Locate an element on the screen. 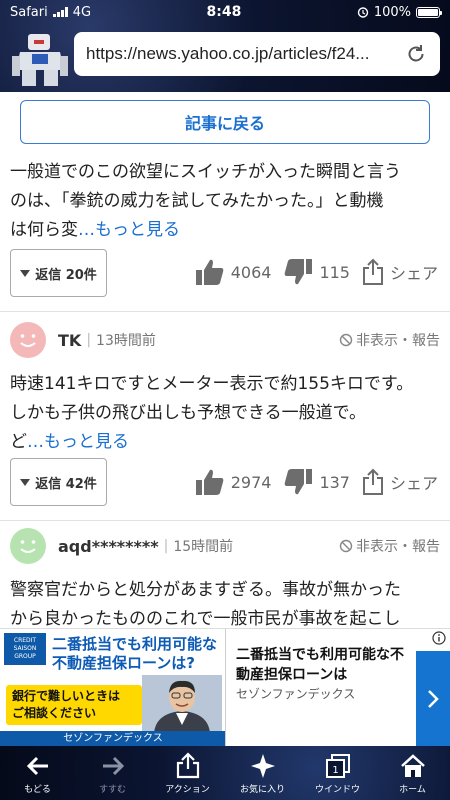 The image size is (450, 800). action-button: アクション is located at coordinates (187, 773).